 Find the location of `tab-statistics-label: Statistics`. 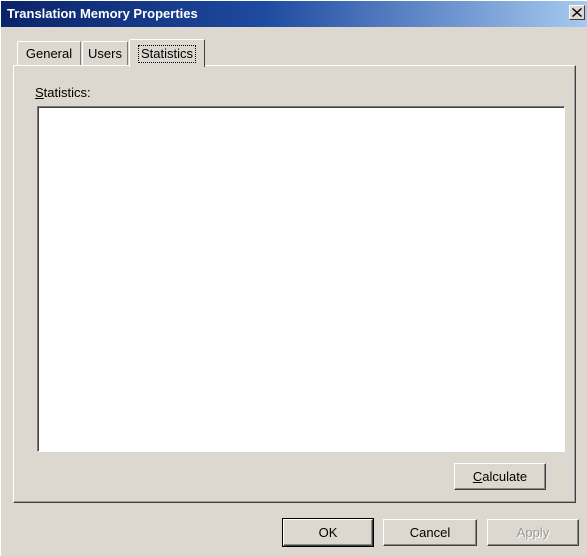

tab-statistics-label: Statistics is located at coordinates (166, 53).